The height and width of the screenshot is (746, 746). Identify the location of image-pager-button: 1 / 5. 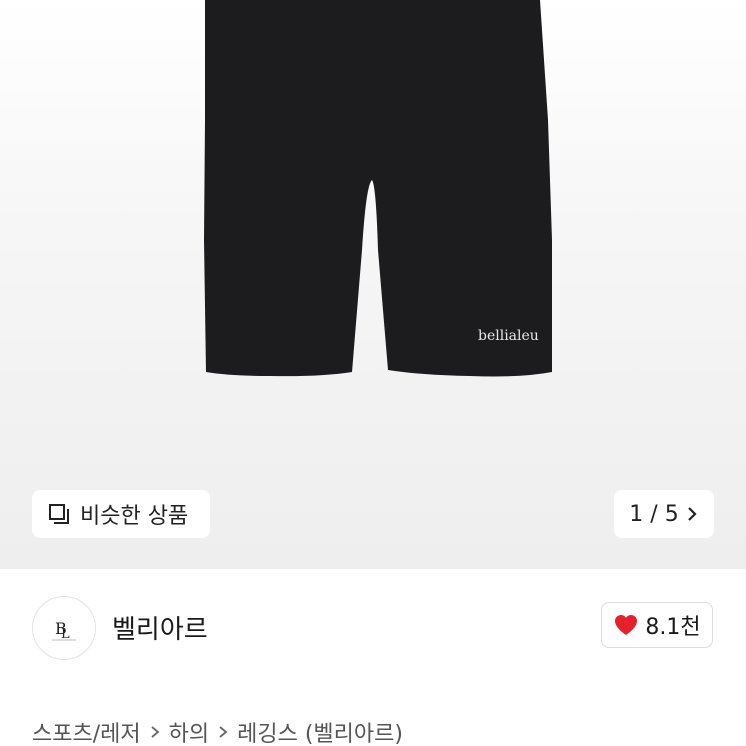
(664, 514).